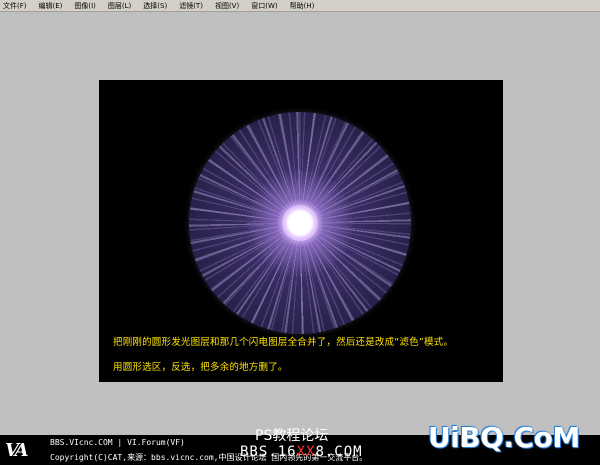  Describe the element at coordinates (306, 452) in the screenshot. I see `bbs-watermark-red: XX` at that location.